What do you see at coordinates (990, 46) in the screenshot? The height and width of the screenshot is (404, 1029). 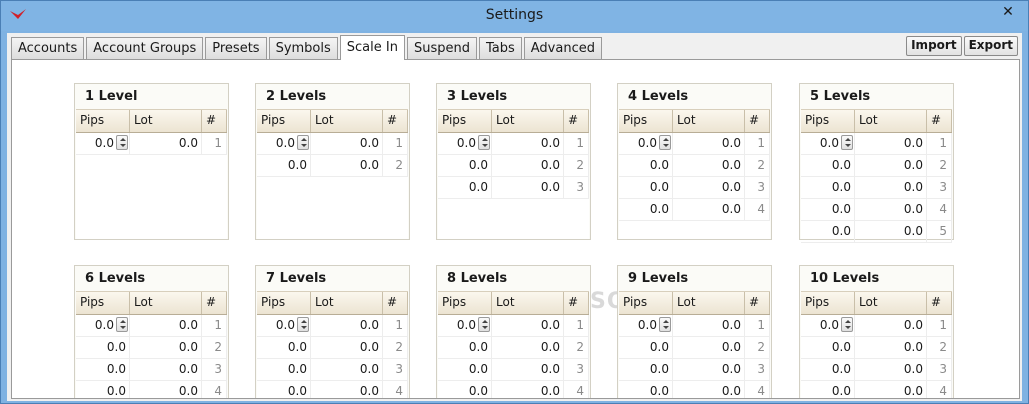 I see `export-button: Export` at bounding box center [990, 46].